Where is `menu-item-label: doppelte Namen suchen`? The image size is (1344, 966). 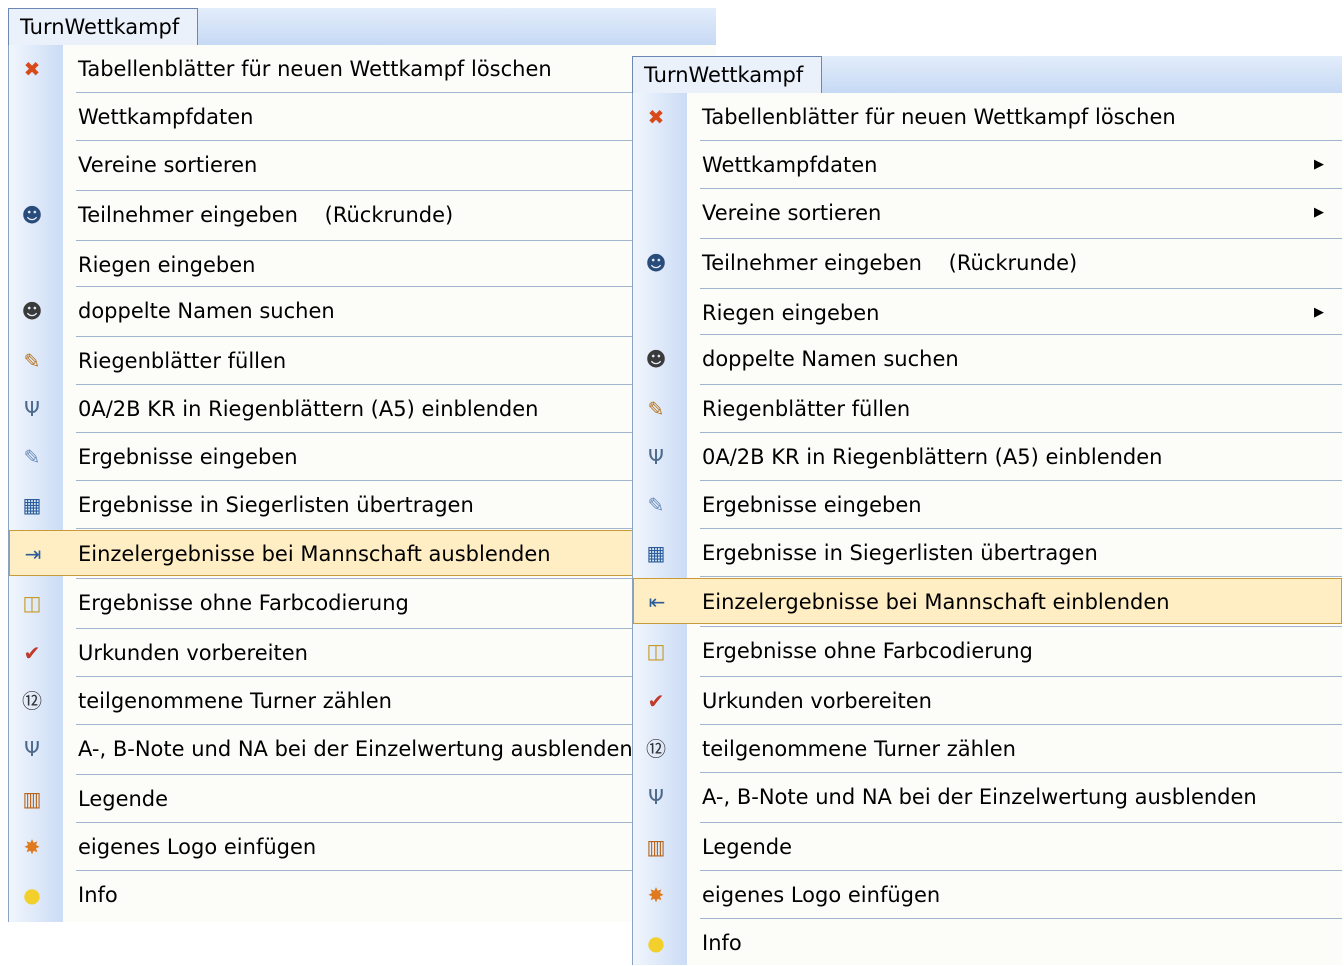
menu-item-label: doppelte Namen suchen is located at coordinates (830, 359).